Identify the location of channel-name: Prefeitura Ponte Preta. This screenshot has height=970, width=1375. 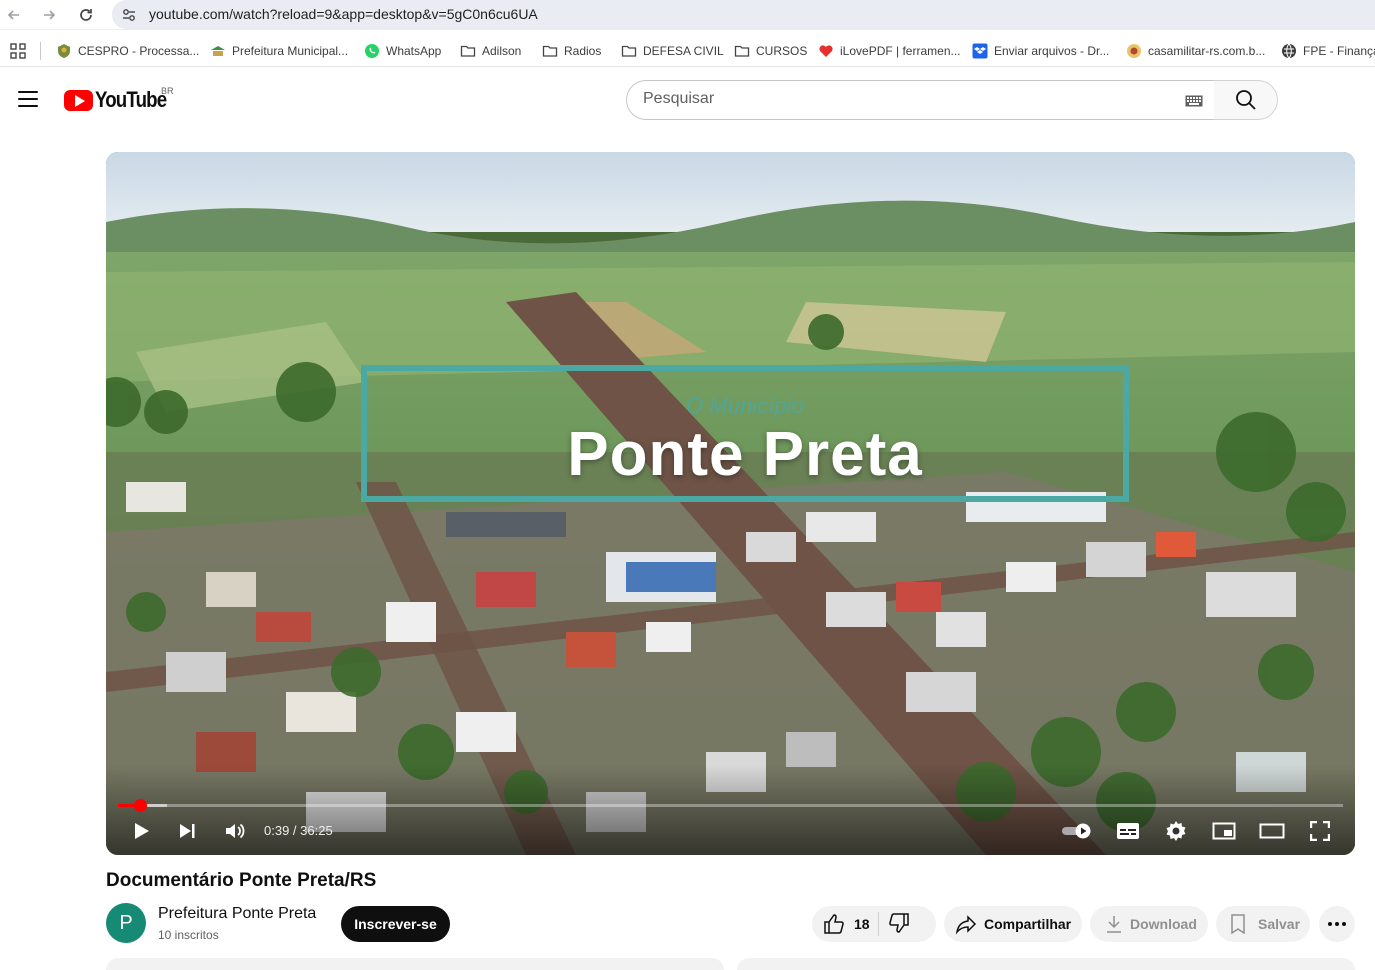
(237, 914).